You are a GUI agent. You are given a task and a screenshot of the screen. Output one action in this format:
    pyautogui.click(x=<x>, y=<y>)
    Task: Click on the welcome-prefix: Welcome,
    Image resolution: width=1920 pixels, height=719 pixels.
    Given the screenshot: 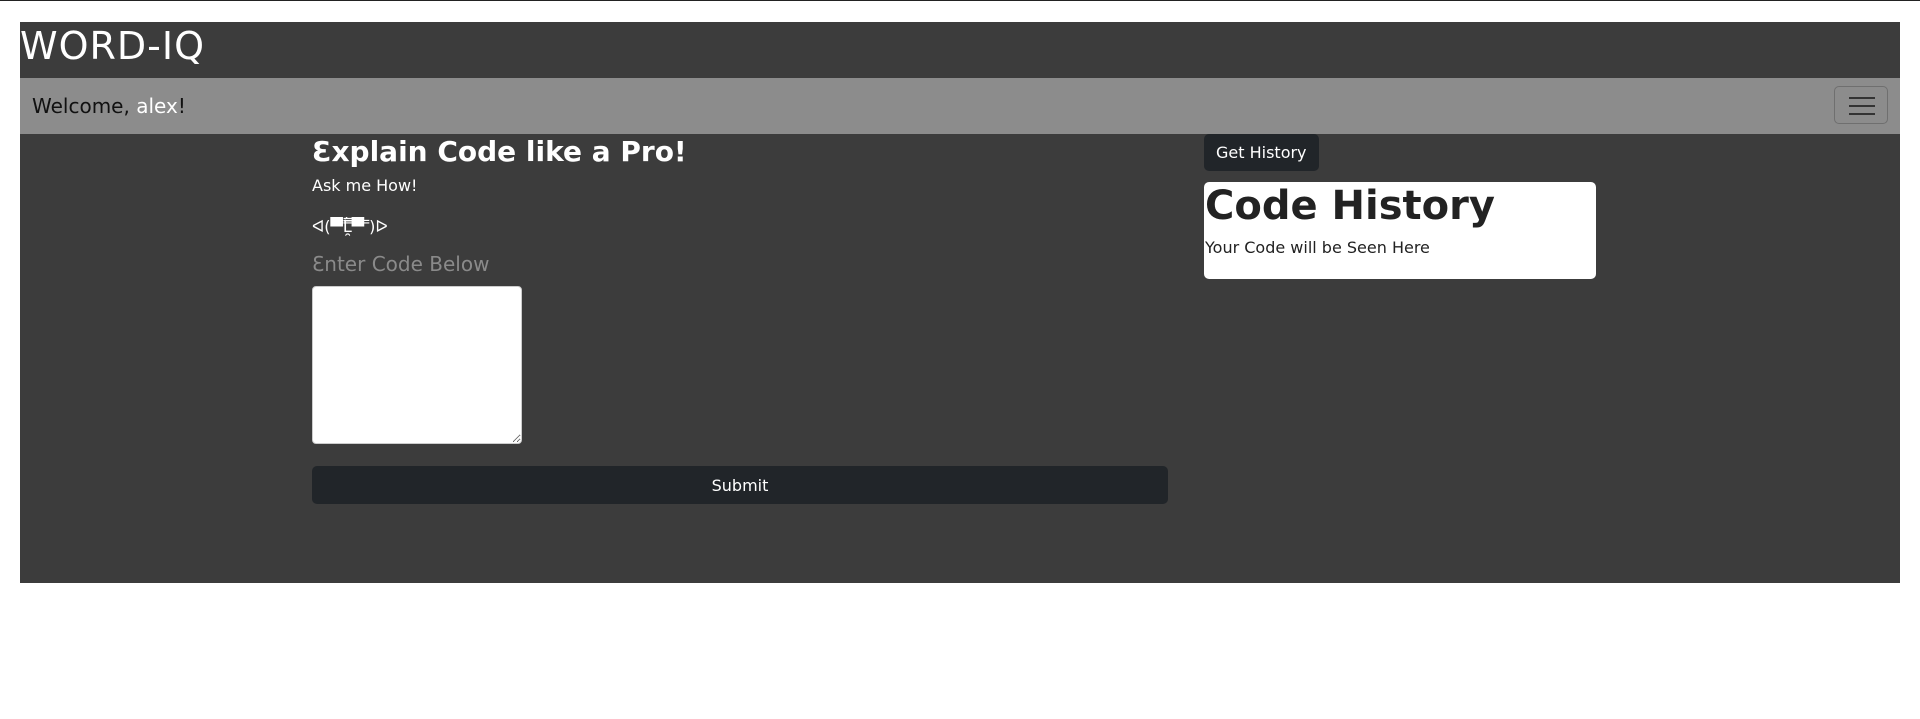 What is the action you would take?
    pyautogui.click(x=84, y=106)
    